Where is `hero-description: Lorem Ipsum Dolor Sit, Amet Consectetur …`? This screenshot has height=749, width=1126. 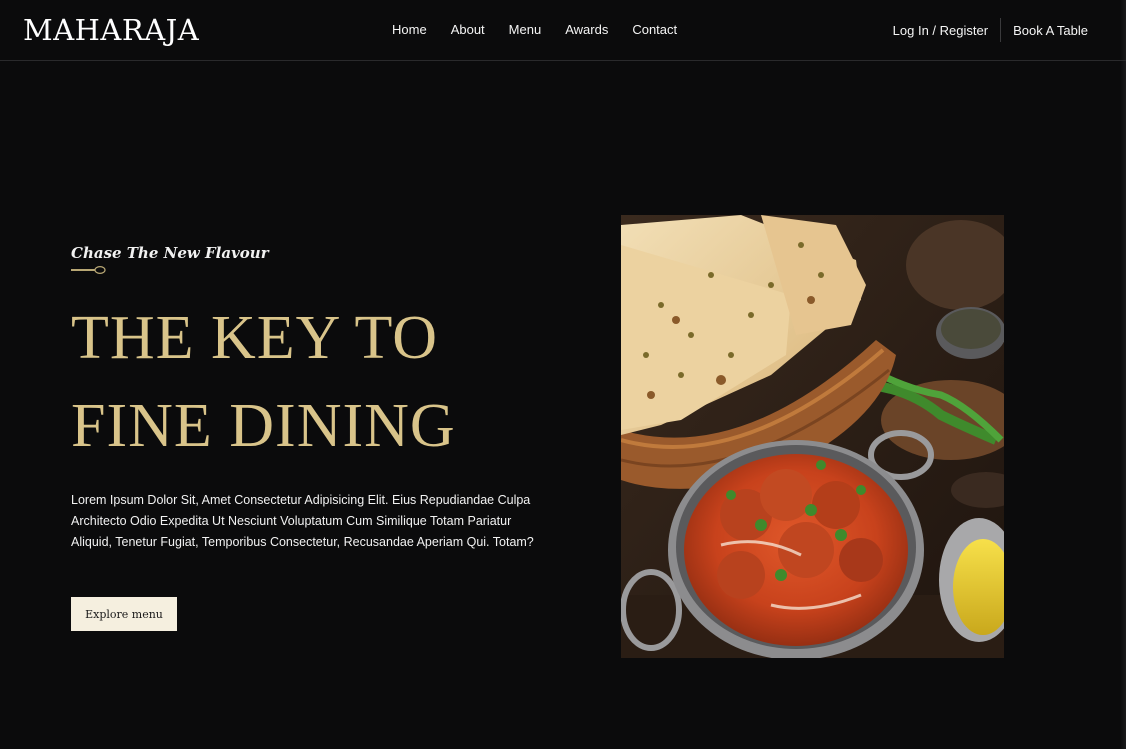 hero-description: Lorem Ipsum Dolor Sit, Amet Consectetur … is located at coordinates (302, 521).